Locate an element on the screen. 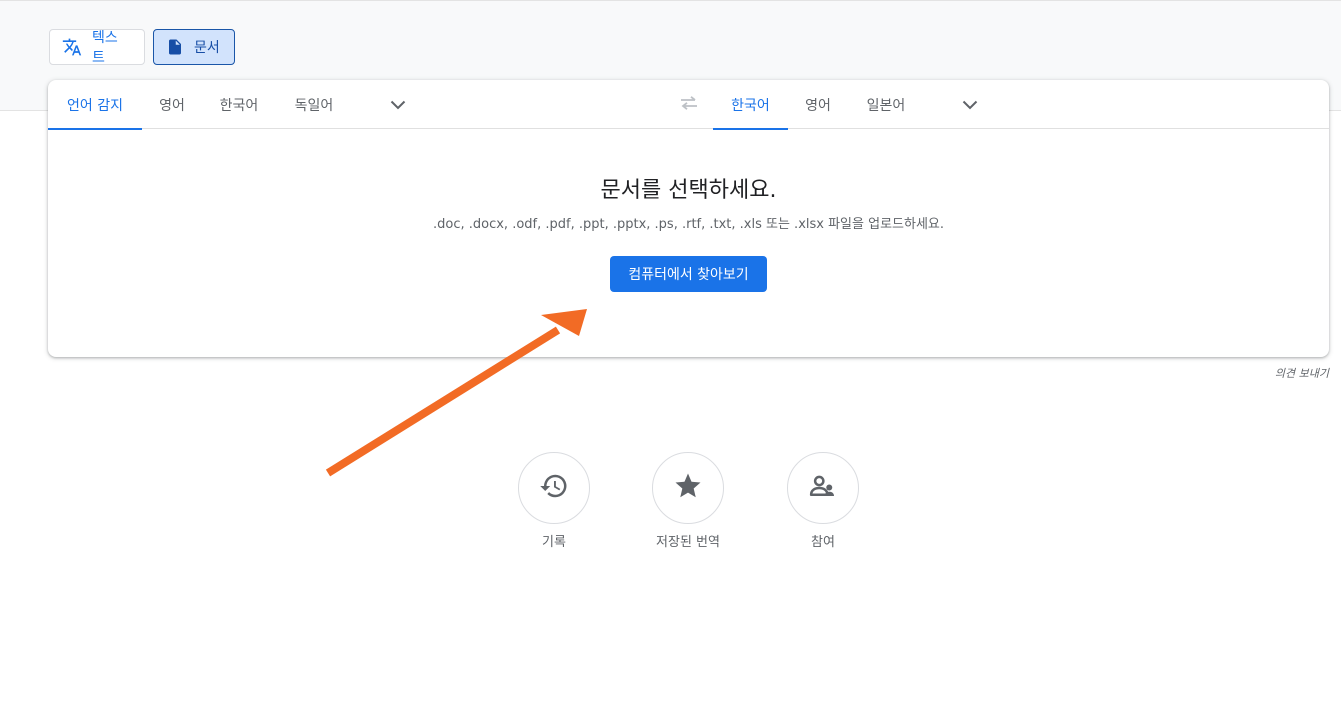 This screenshot has width=1341, height=708. source-tab-label: 독일어 is located at coordinates (314, 105).